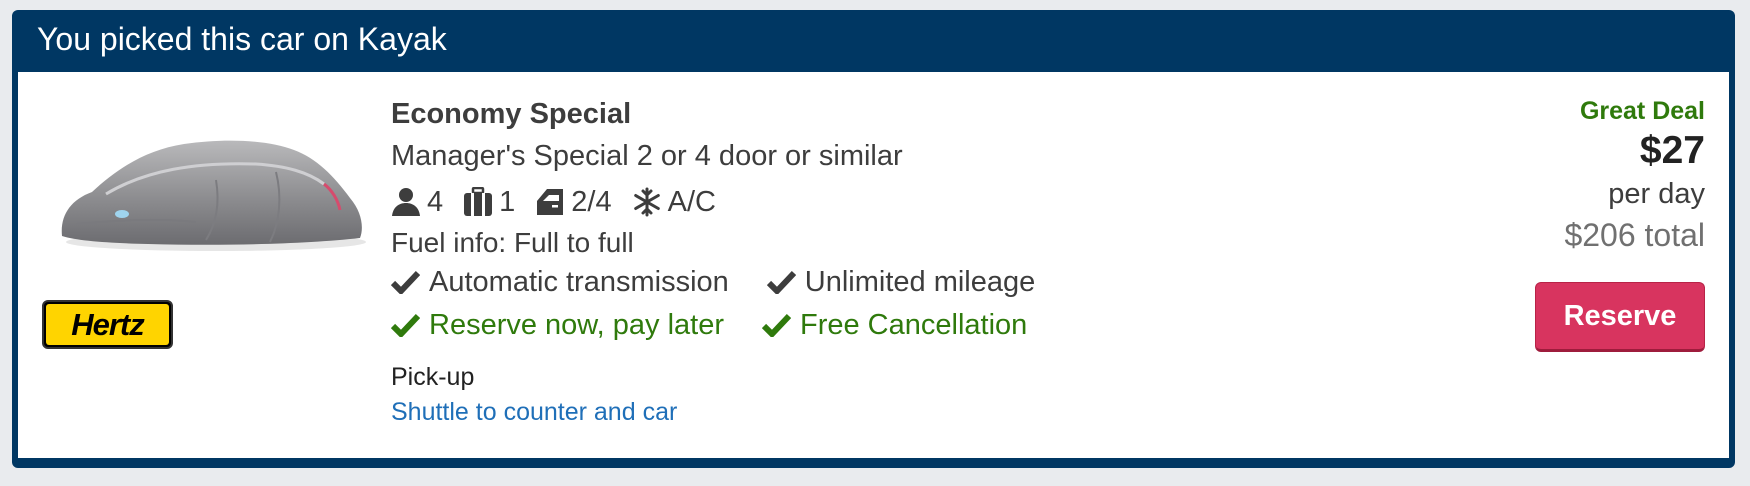  I want to click on hertz-logo-text: Hertz, so click(107, 324).